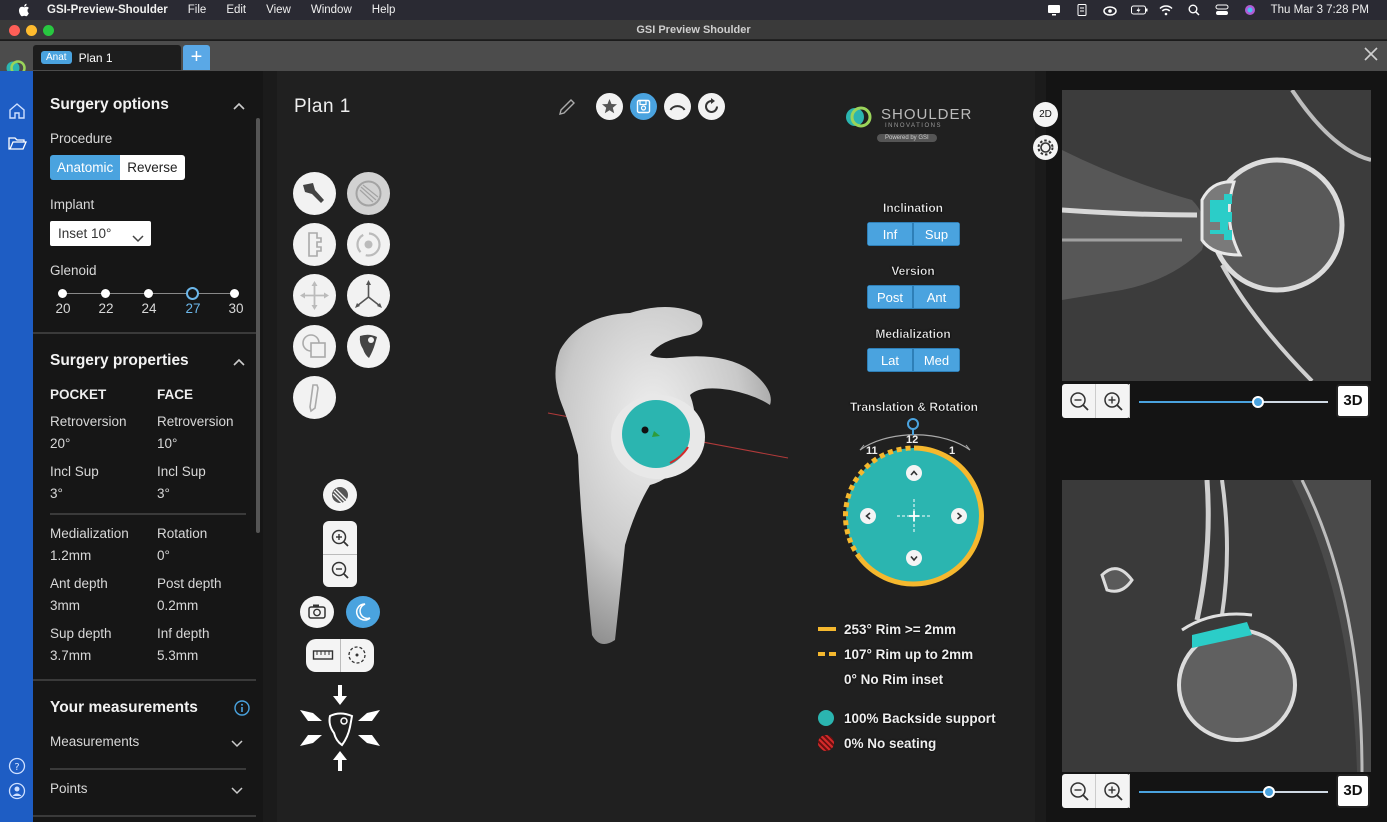 Image resolution: width=1387 pixels, height=822 pixels. Describe the element at coordinates (936, 360) in the screenshot. I see `medialization-med-button: Med` at that location.